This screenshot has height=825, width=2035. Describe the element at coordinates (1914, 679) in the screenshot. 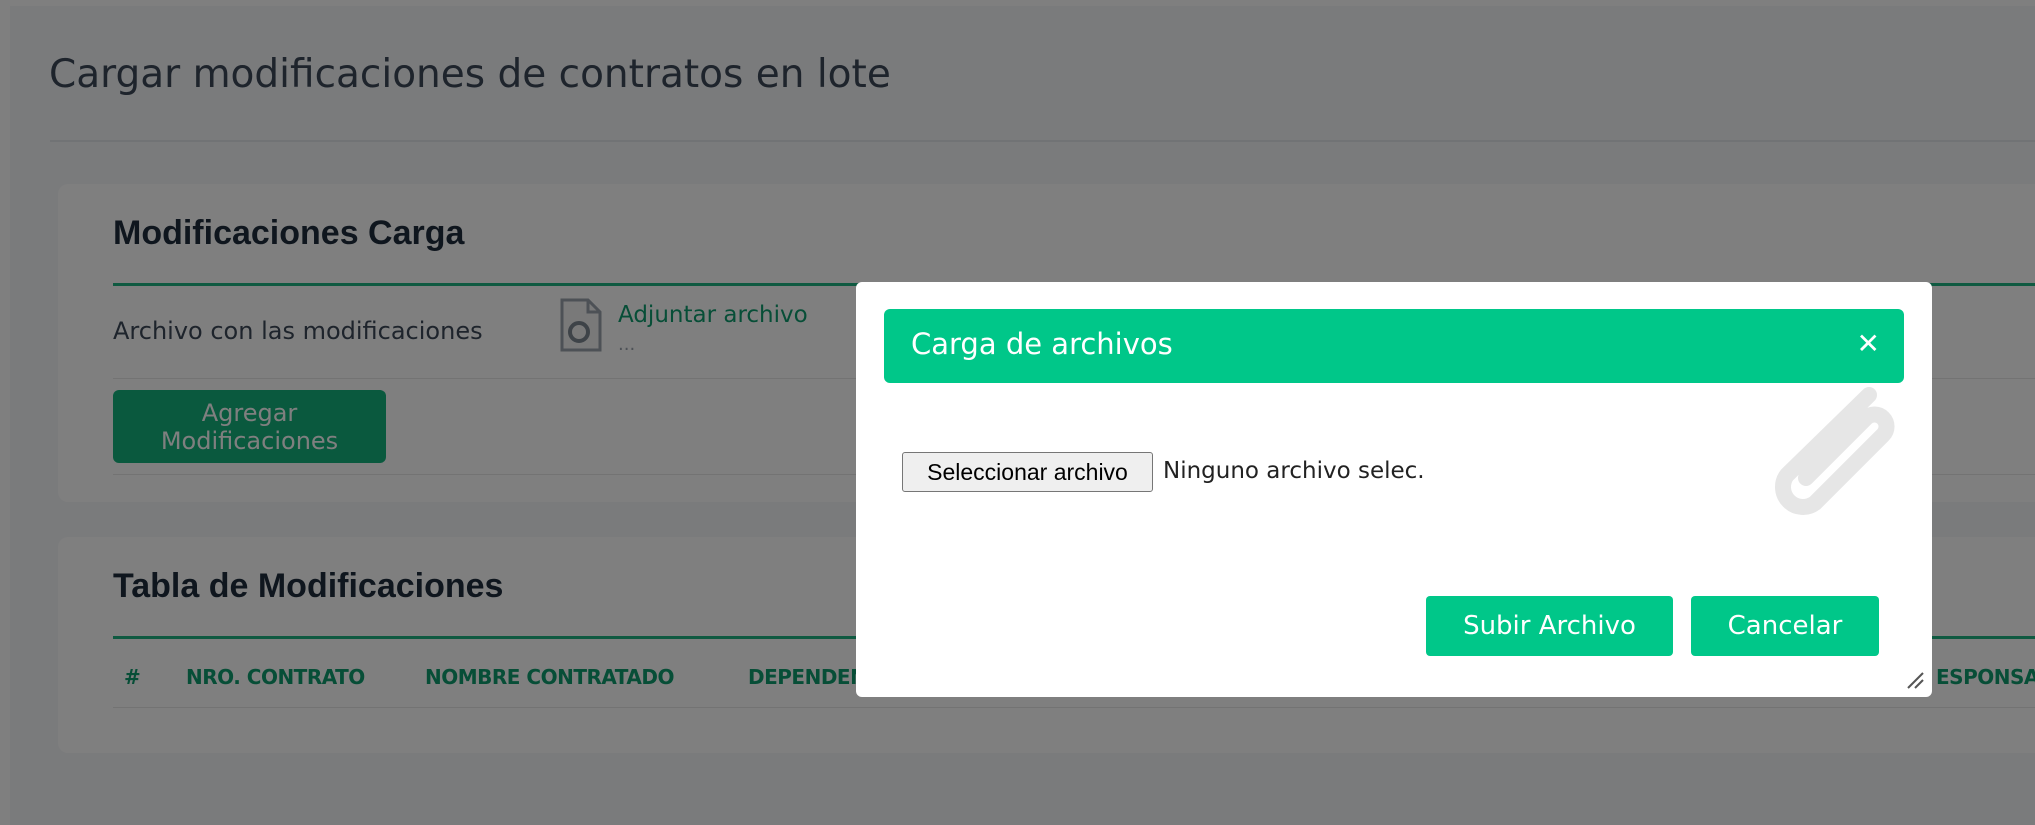

I see `resize-handle-icon` at that location.